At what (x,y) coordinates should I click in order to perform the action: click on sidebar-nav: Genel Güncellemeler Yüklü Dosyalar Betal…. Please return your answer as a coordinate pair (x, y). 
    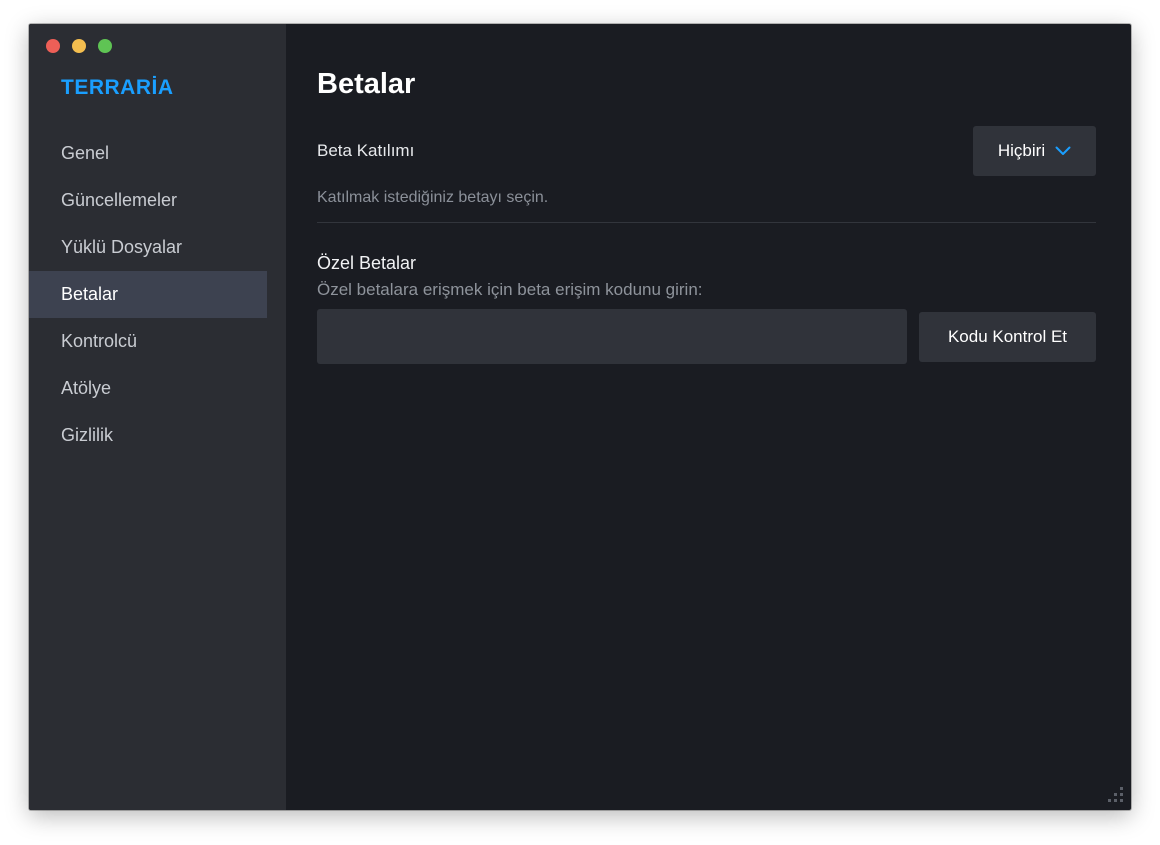
    Looking at the image, I should click on (148, 294).